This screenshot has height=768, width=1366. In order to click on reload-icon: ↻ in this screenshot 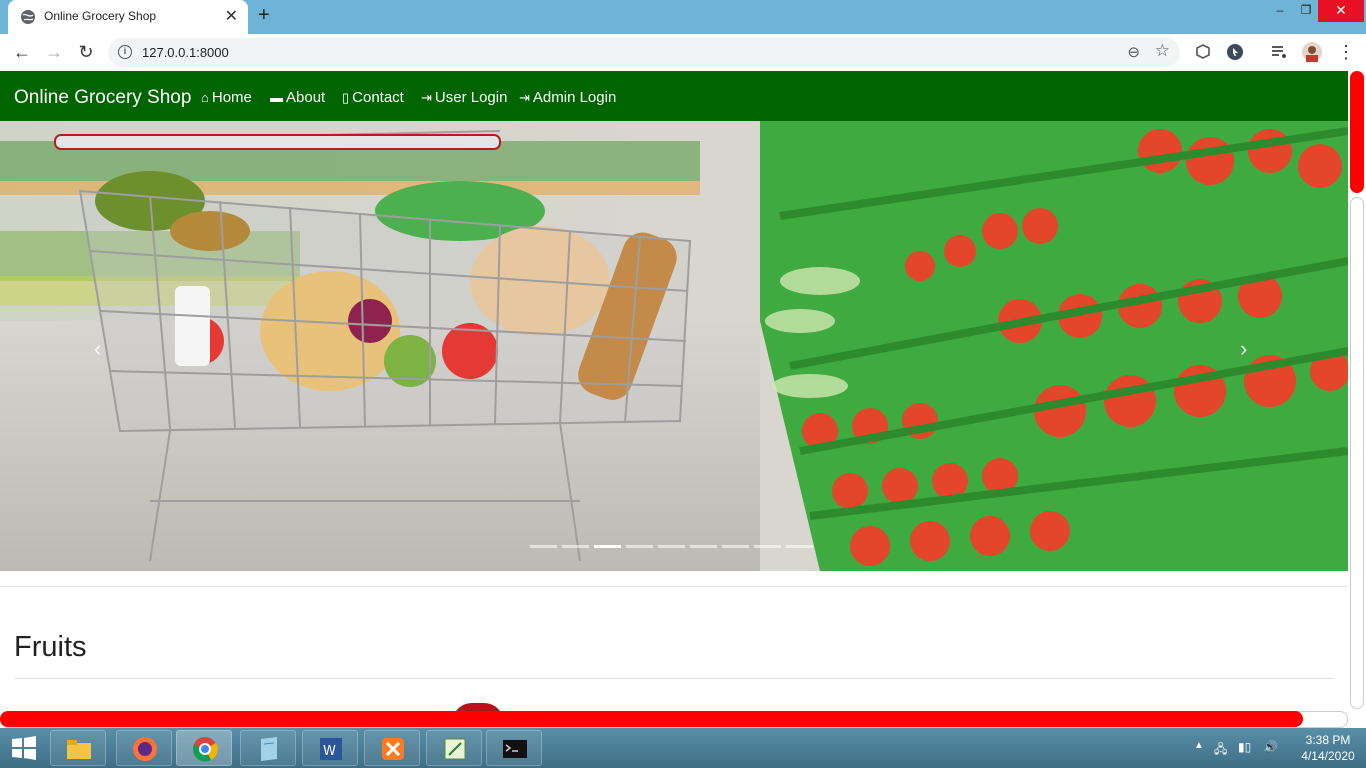, I will do `click(86, 52)`.